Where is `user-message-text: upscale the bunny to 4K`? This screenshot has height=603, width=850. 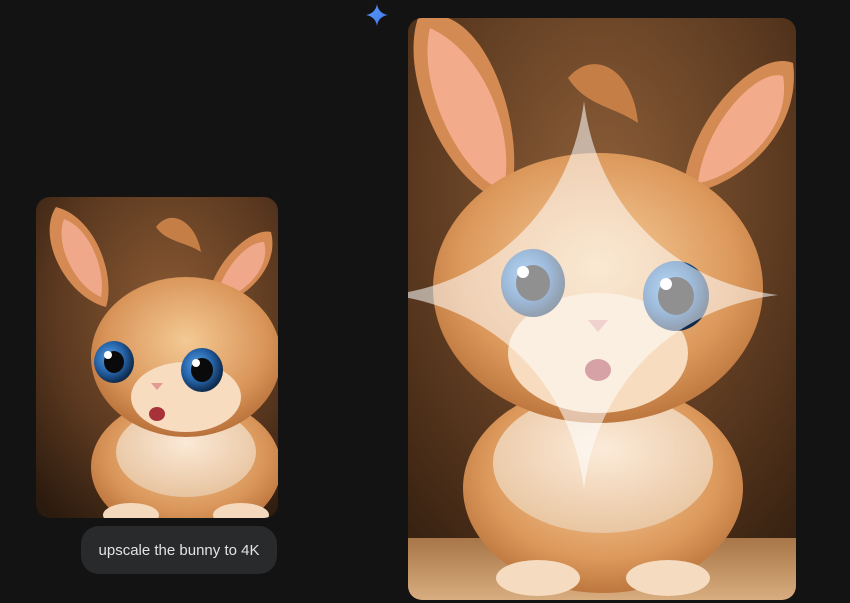 user-message-text: upscale the bunny to 4K is located at coordinates (179, 550).